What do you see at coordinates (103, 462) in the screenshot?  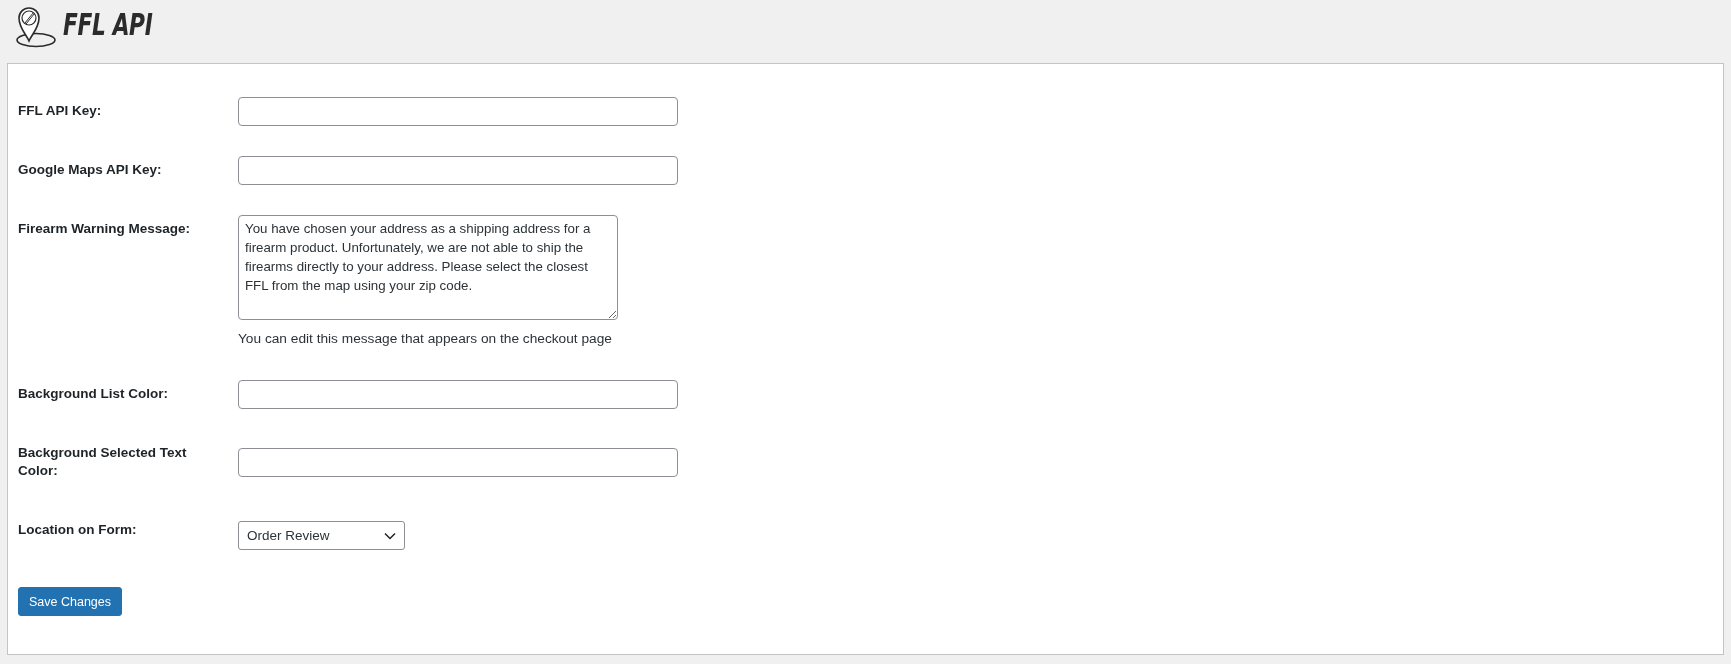 I see `field-label: Background Selected Text Color:` at bounding box center [103, 462].